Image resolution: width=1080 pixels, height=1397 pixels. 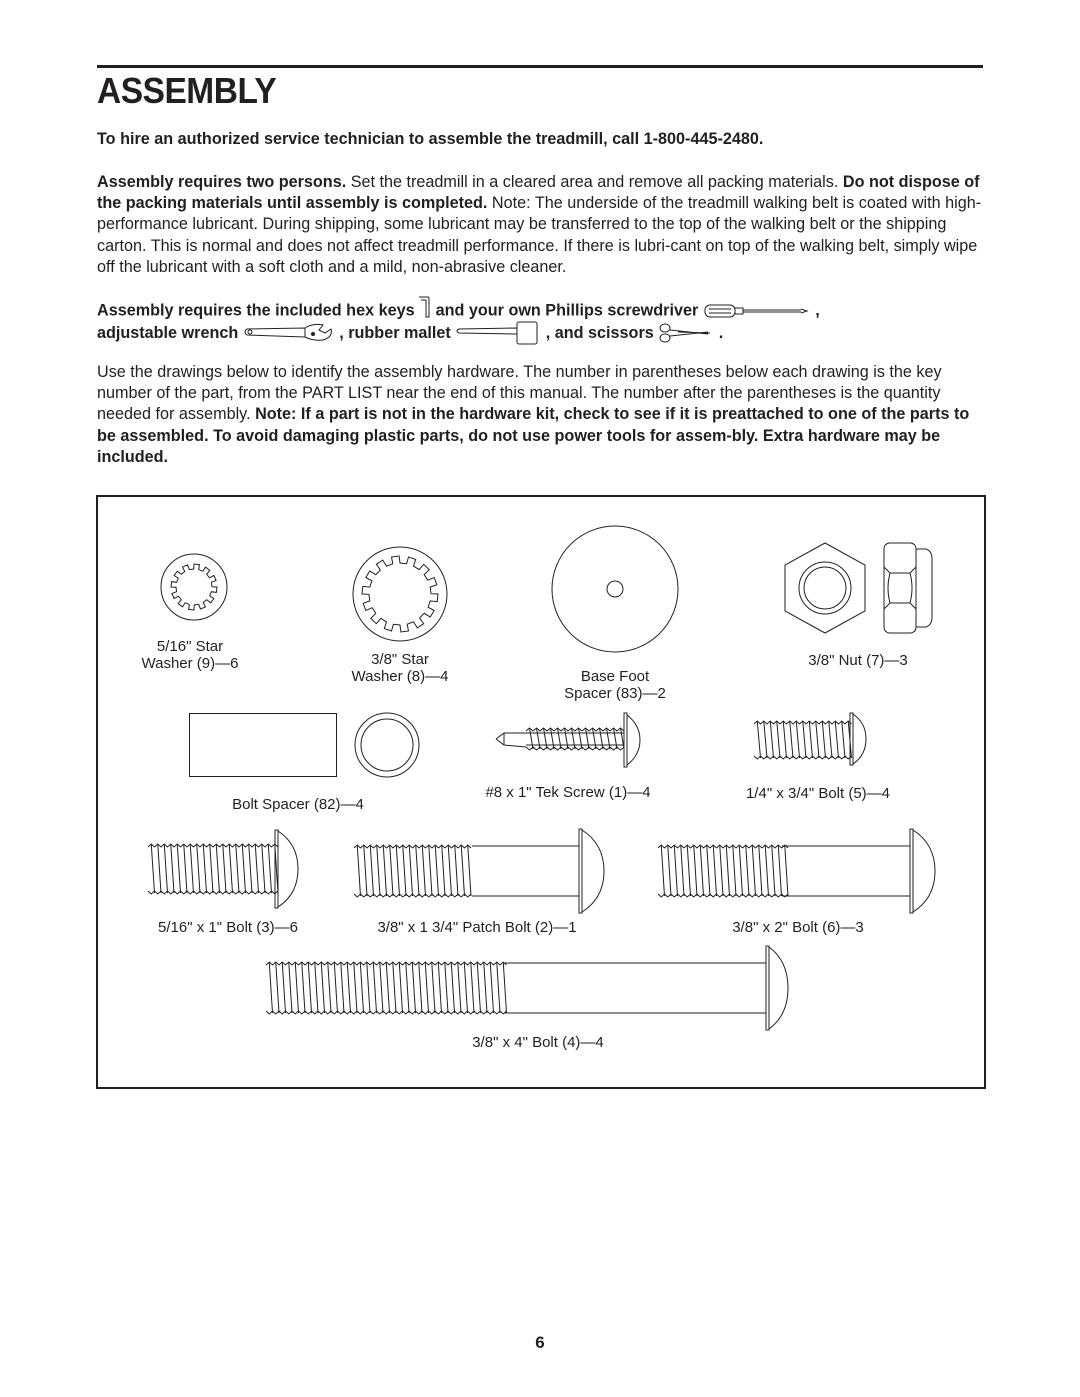 I want to click on page-number: 6, so click(x=540, y=1342).